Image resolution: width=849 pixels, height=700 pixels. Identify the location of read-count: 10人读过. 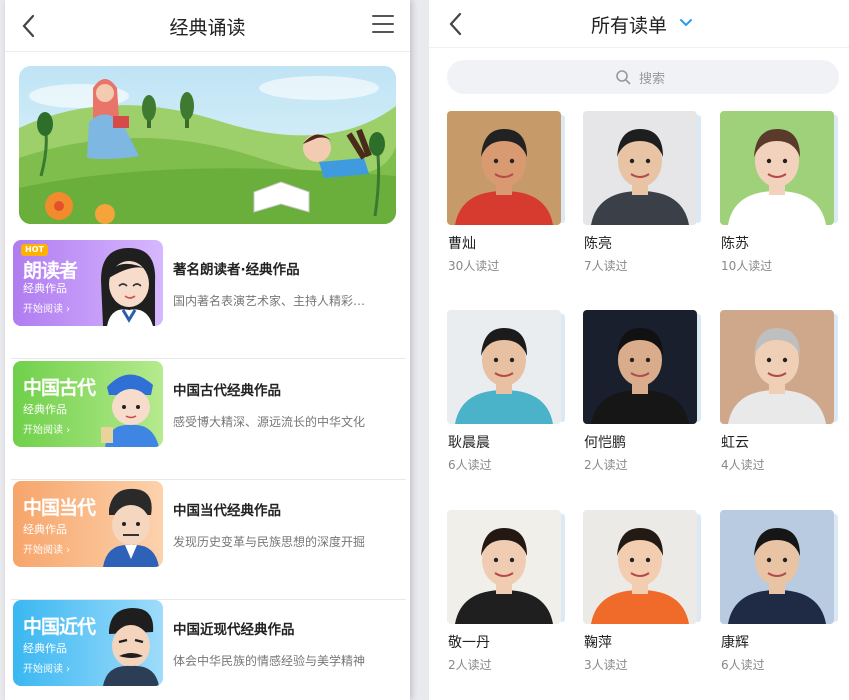
(747, 266).